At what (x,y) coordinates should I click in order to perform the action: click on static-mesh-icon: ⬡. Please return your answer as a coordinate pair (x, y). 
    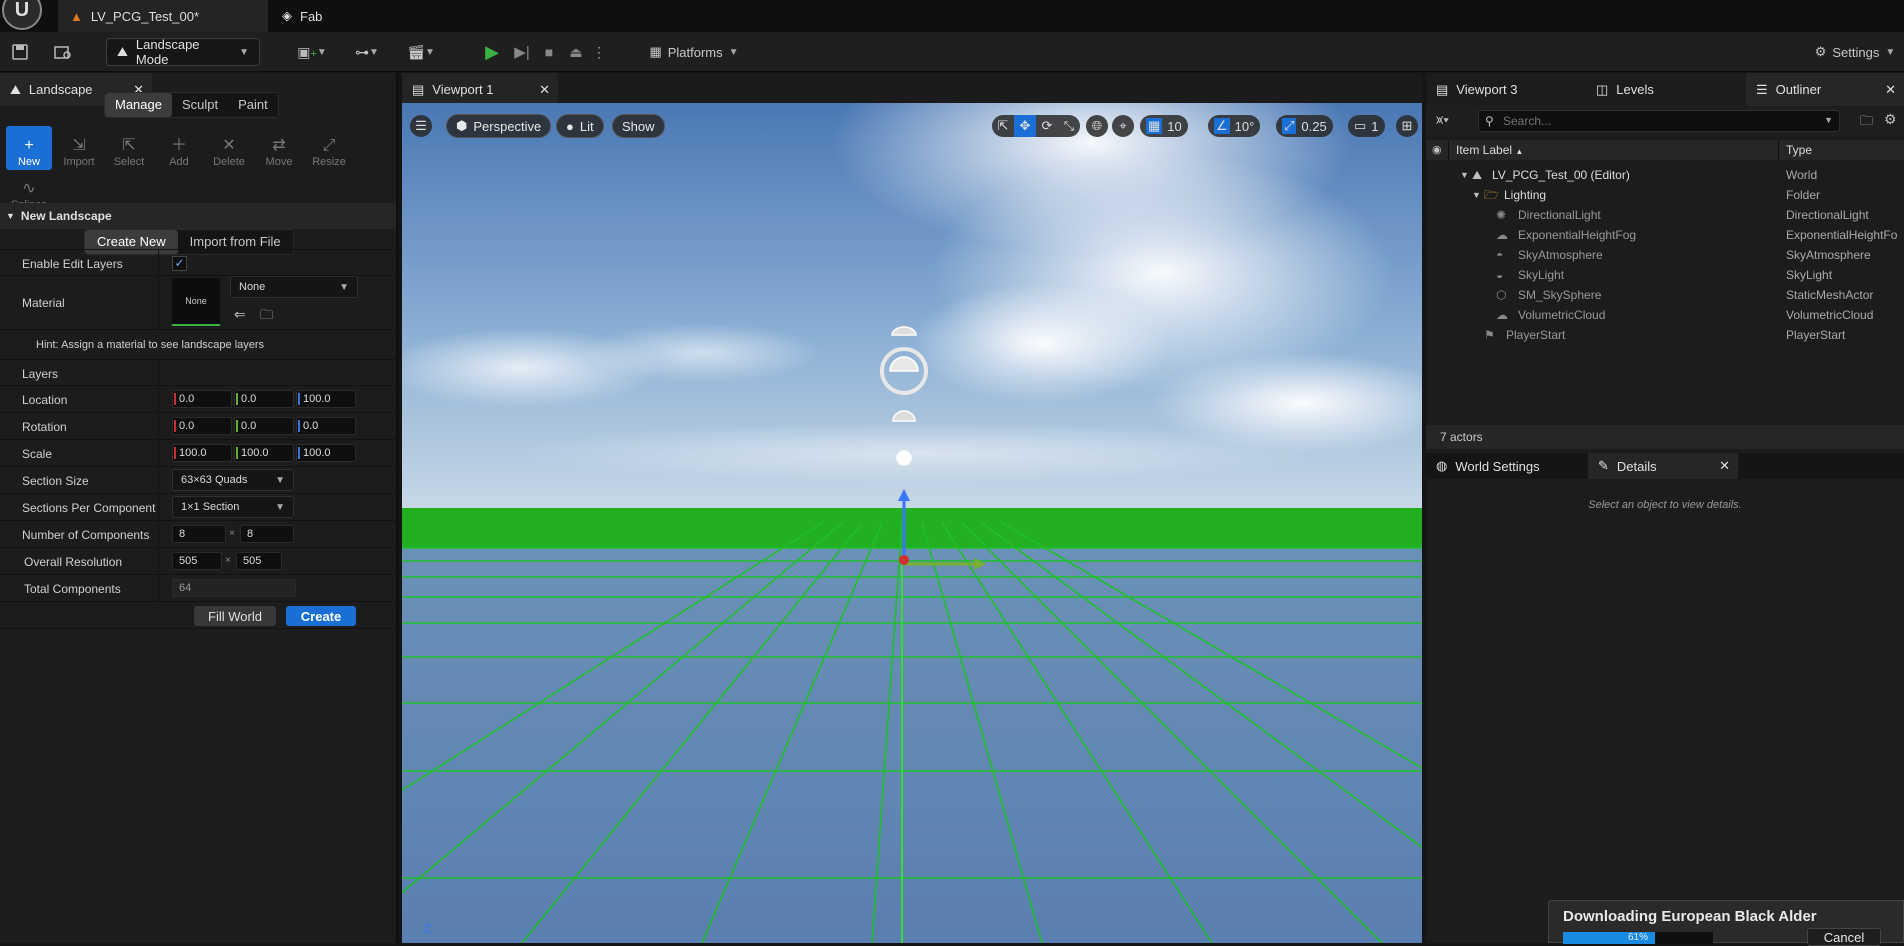
    Looking at the image, I should click on (1501, 295).